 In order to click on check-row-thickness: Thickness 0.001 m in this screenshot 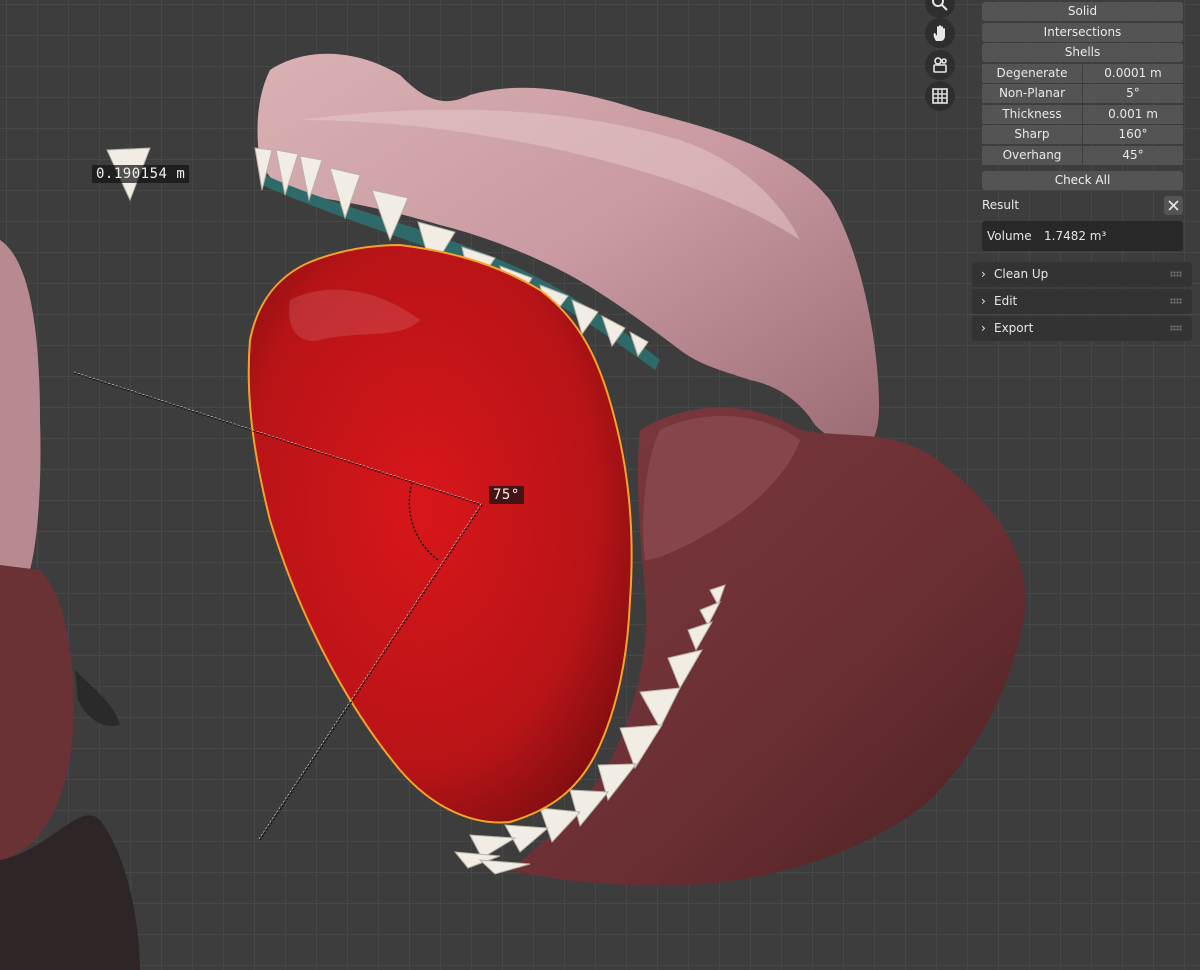, I will do `click(1082, 114)`.